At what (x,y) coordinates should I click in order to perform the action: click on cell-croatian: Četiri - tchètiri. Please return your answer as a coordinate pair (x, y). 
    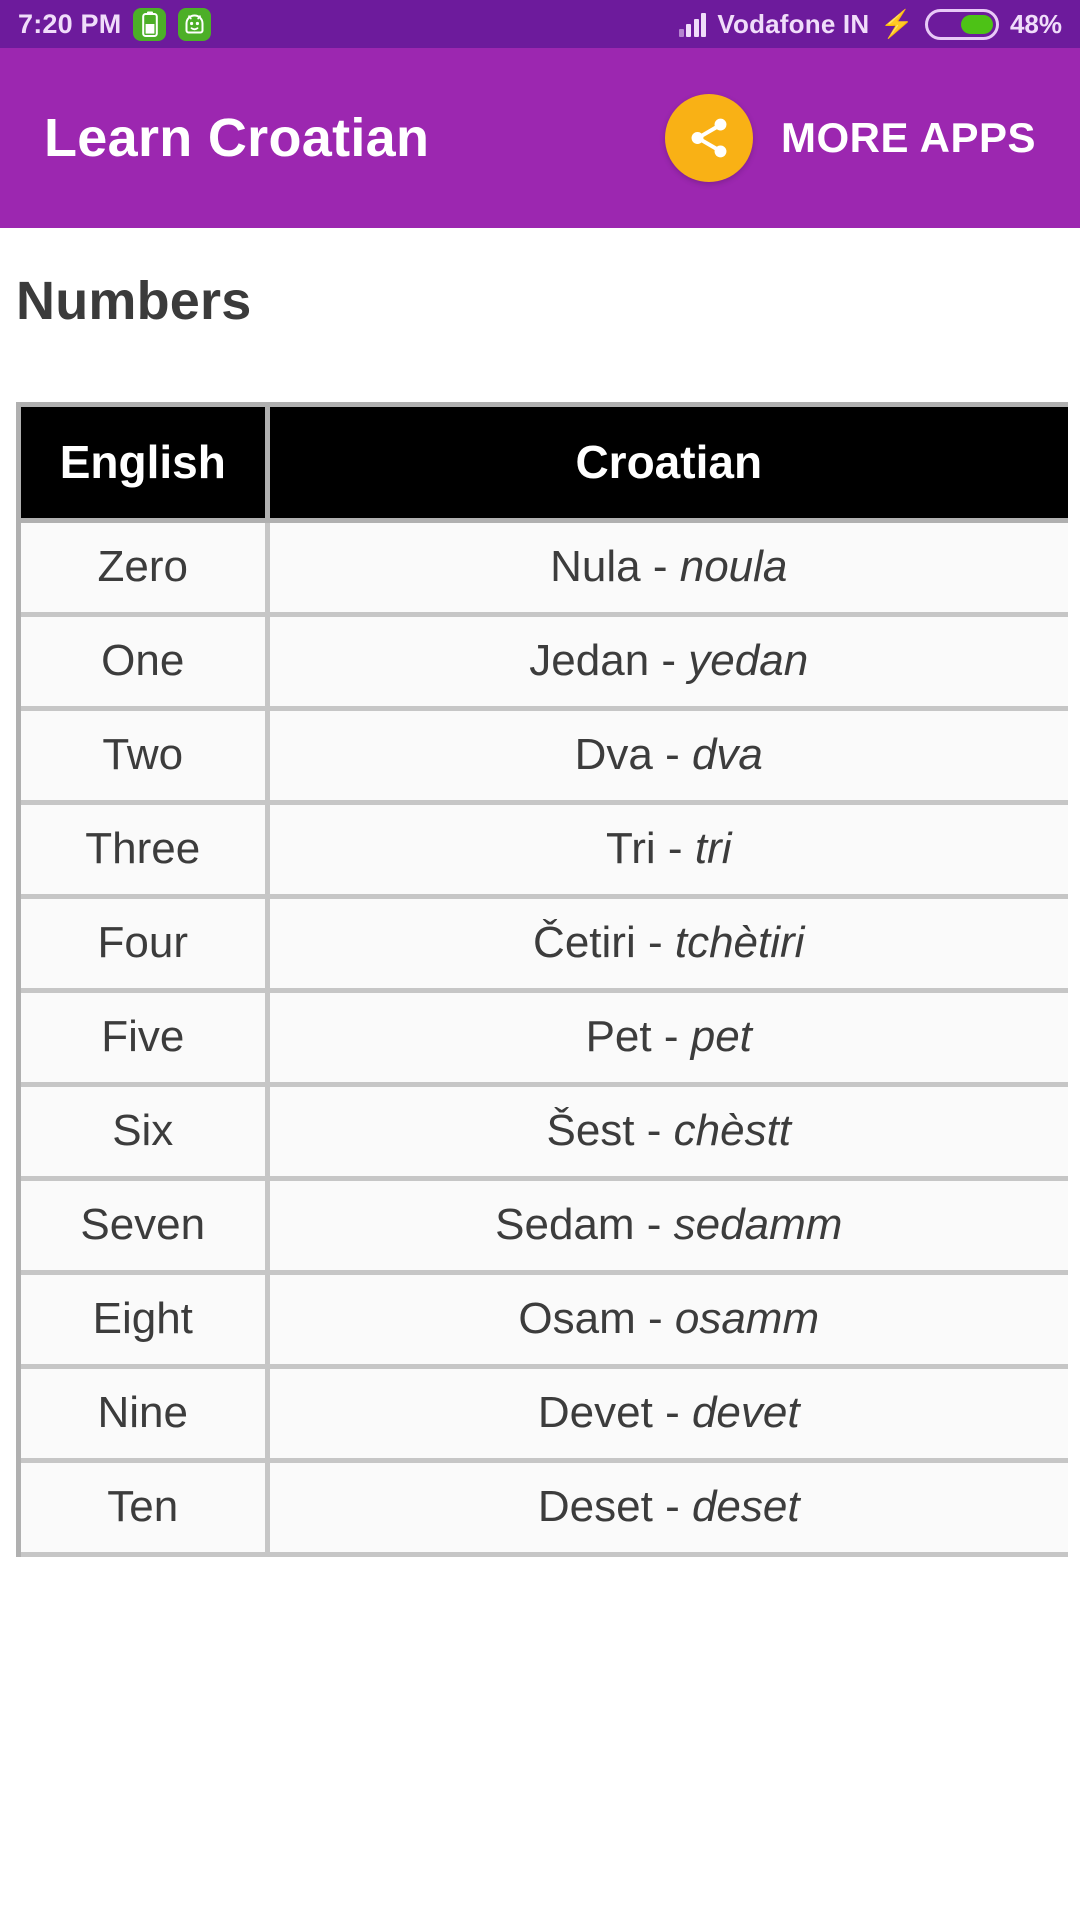
    Looking at the image, I should click on (667, 944).